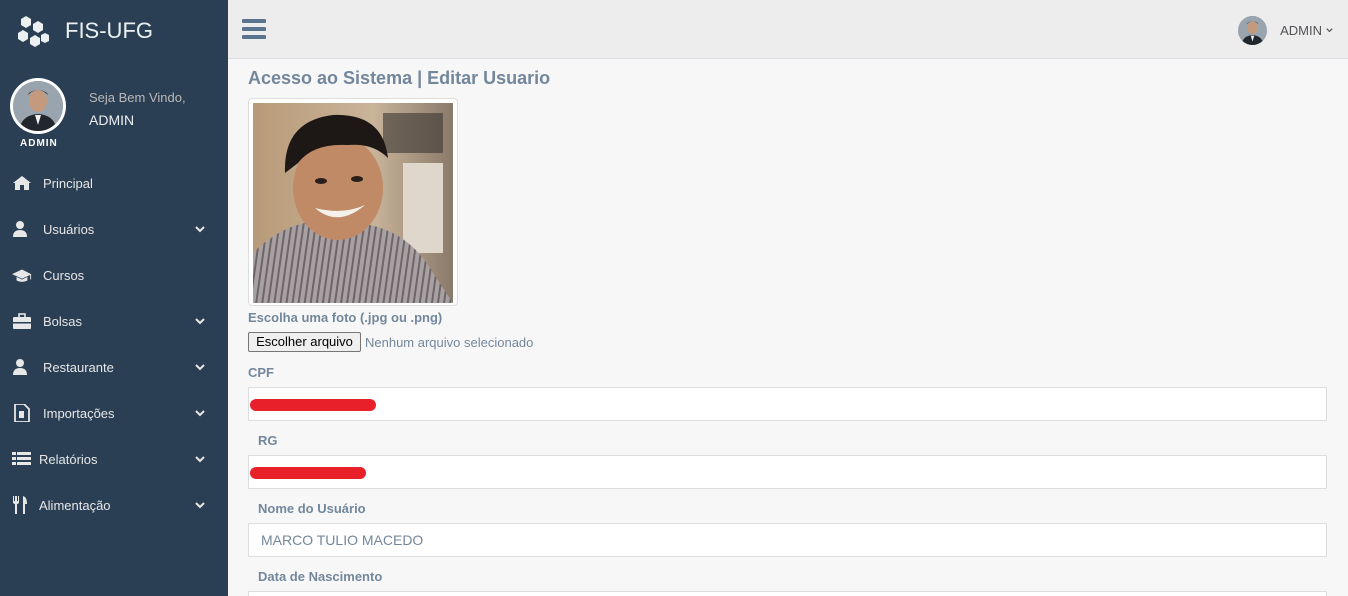  I want to click on sidebar-item-label: Importações, so click(79, 413).